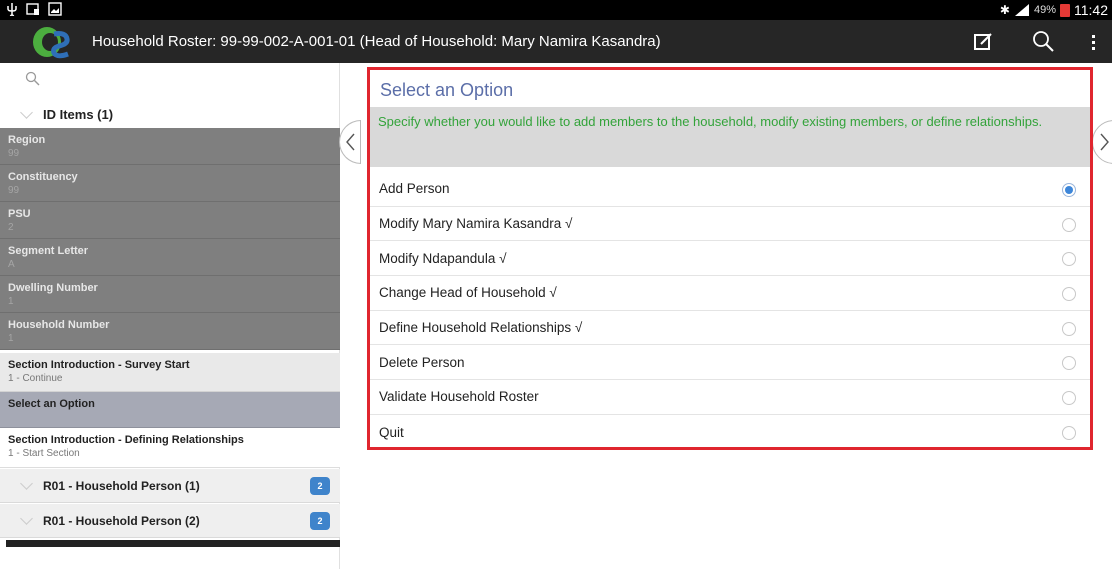 The height and width of the screenshot is (569, 1112). What do you see at coordinates (170, 294) in the screenshot?
I see `tree-item-dwelling-number: Dwelling Number 1` at bounding box center [170, 294].